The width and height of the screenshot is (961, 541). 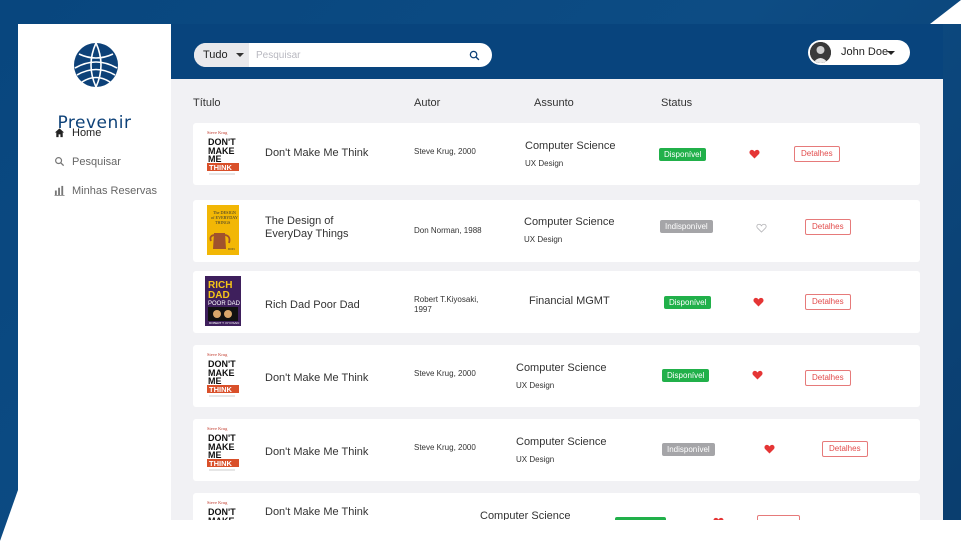 I want to click on book-cover: RICH DAD POOR DAD ROBERT T. KIYOSAKI, so click(x=223, y=301).